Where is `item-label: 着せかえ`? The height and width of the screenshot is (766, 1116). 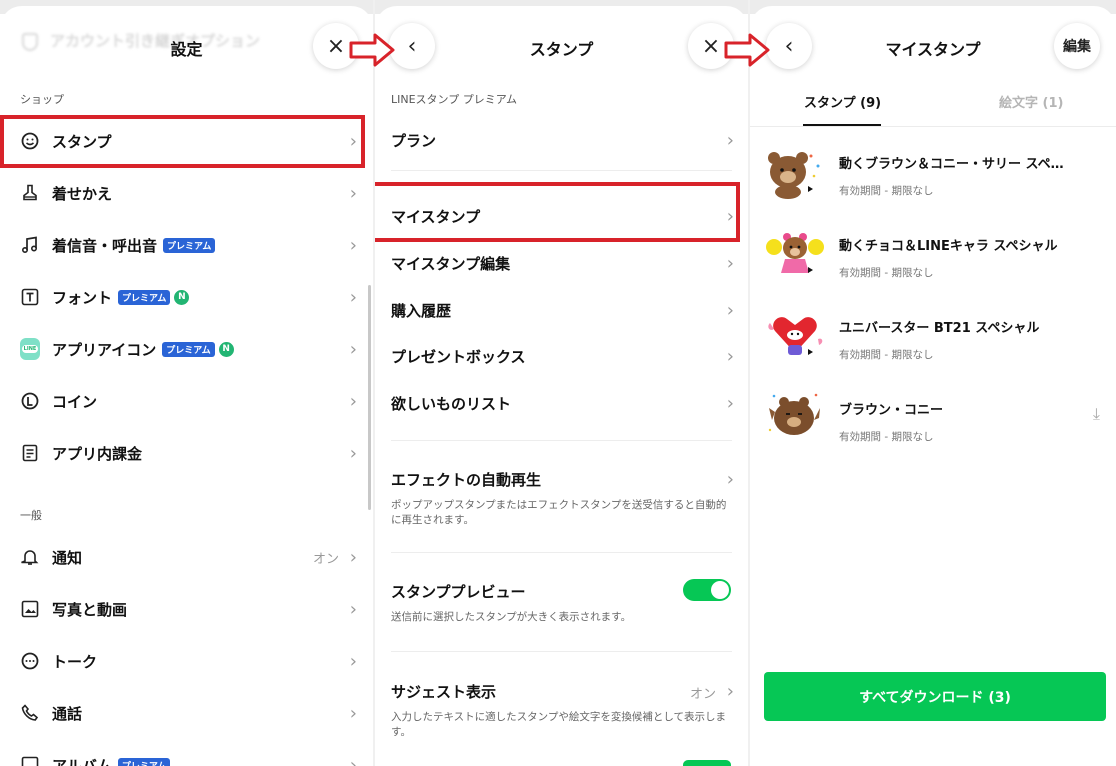
item-label: 着せかえ is located at coordinates (82, 193).